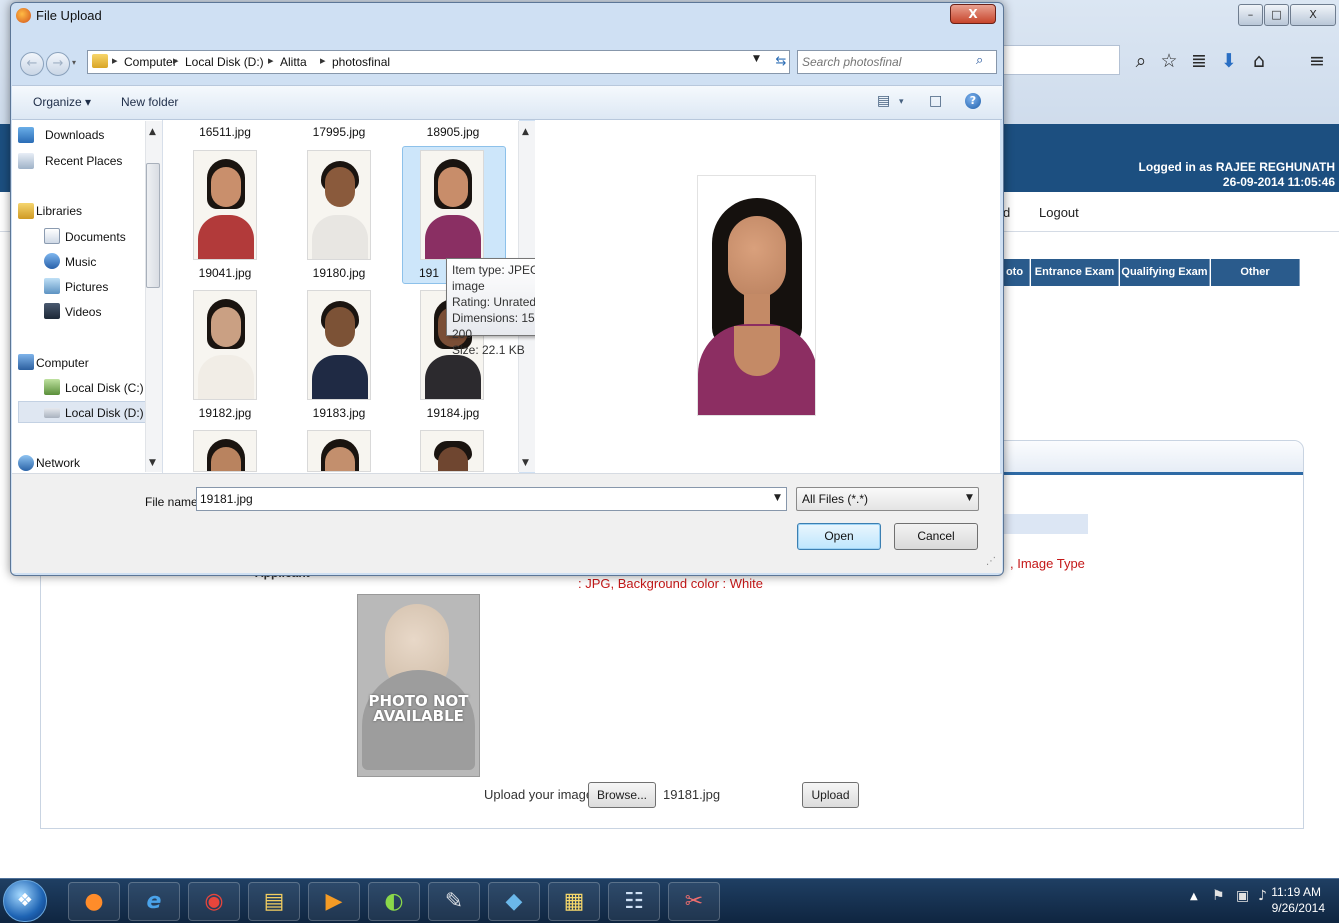 This screenshot has width=1339, height=923. What do you see at coordinates (86, 287) in the screenshot?
I see `nav-item-pictures: Pictures` at bounding box center [86, 287].